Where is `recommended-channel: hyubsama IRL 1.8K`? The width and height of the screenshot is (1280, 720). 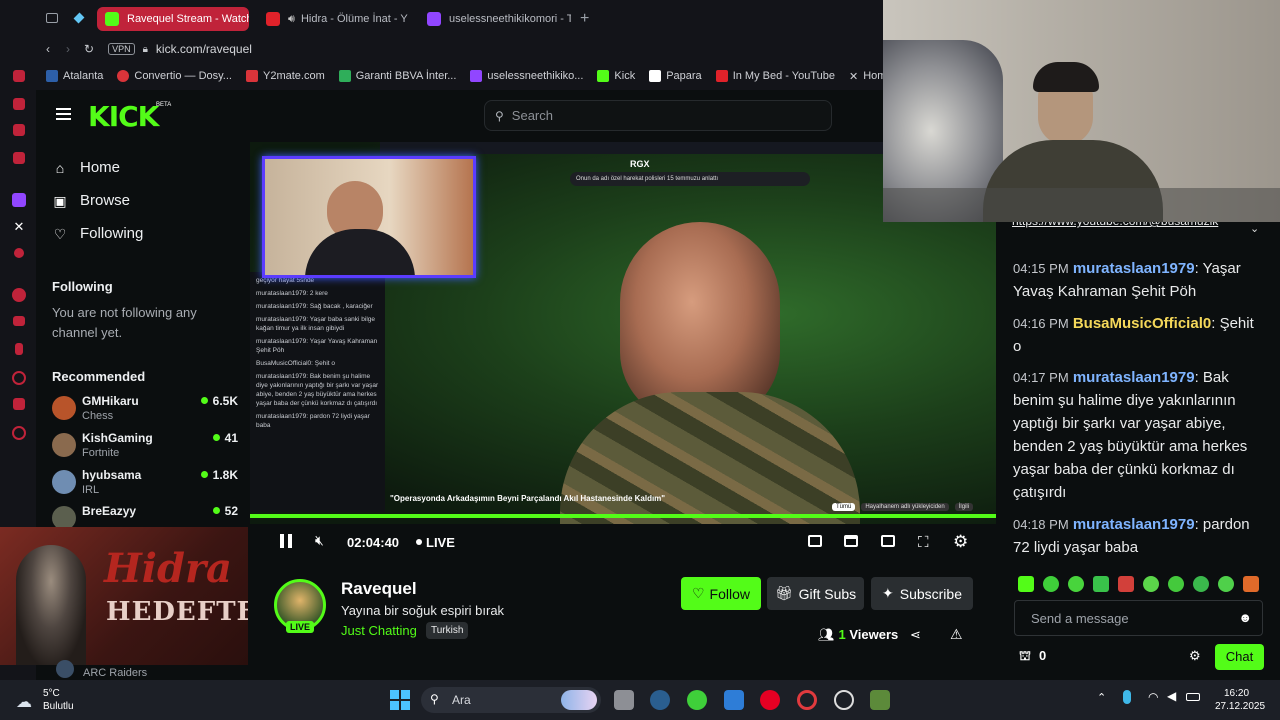 recommended-channel: hyubsama IRL 1.8K is located at coordinates (145, 484).